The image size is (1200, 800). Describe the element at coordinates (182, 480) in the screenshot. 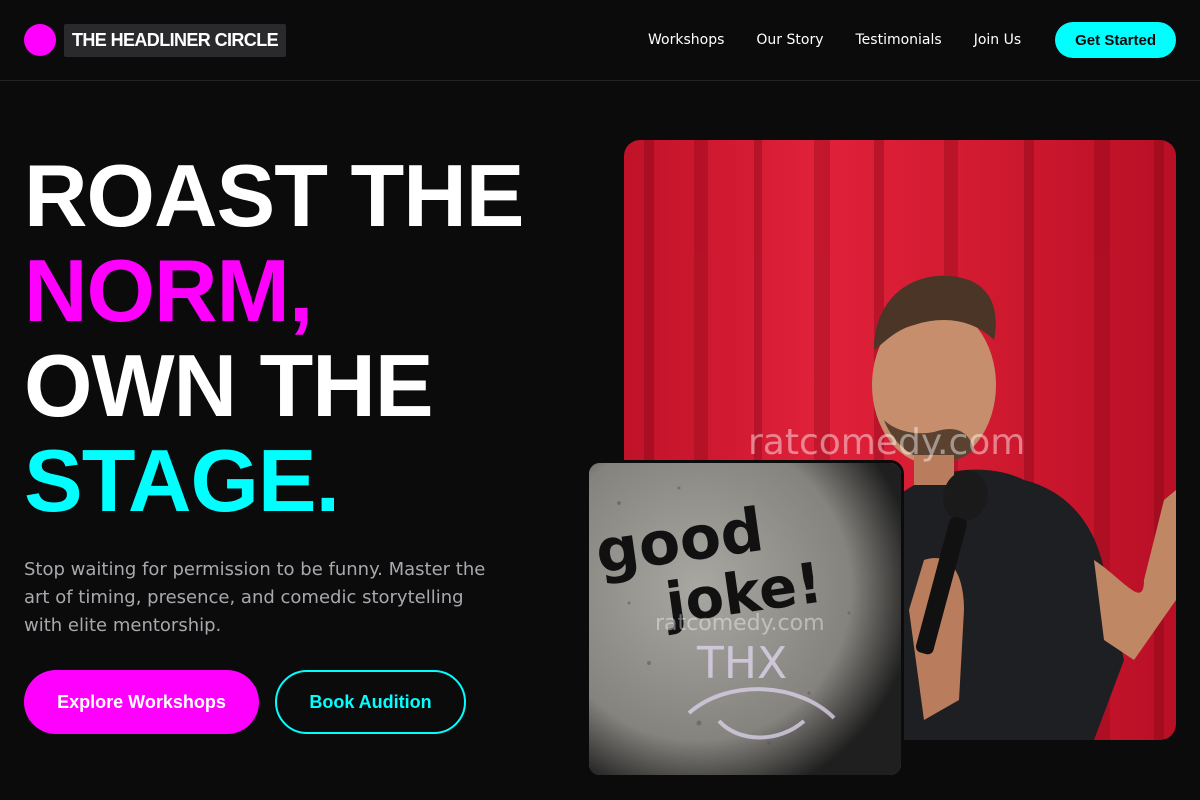

I see `headline-line-4: STAGE.` at that location.